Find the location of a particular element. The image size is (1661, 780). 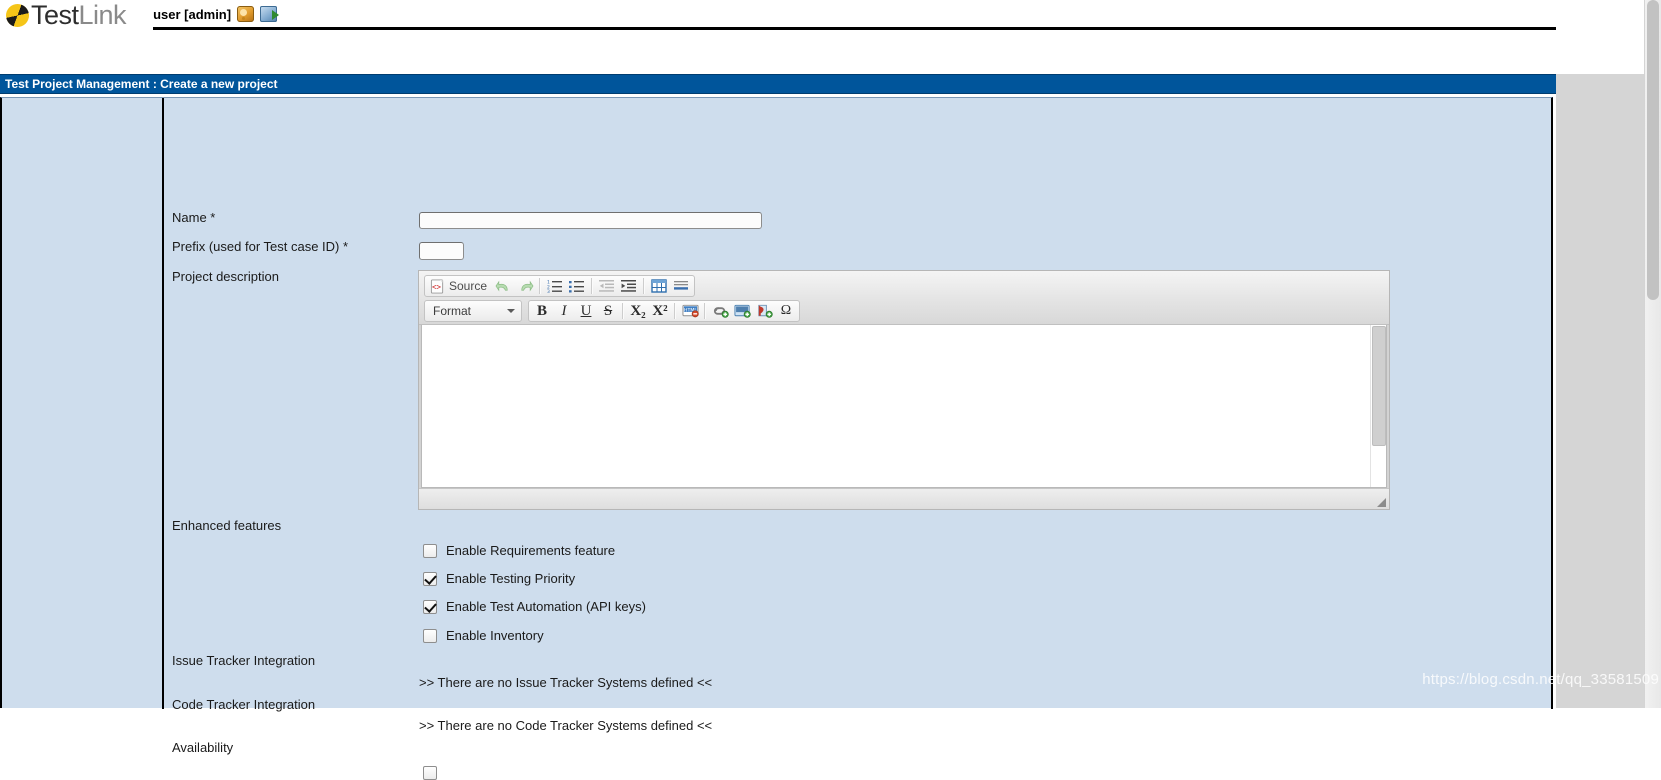

enable-requirements-checkbox is located at coordinates (430, 550).